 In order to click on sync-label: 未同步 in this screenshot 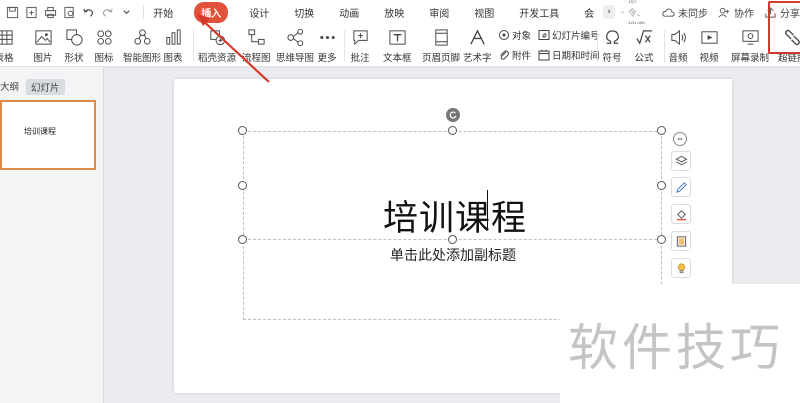, I will do `click(693, 14)`.